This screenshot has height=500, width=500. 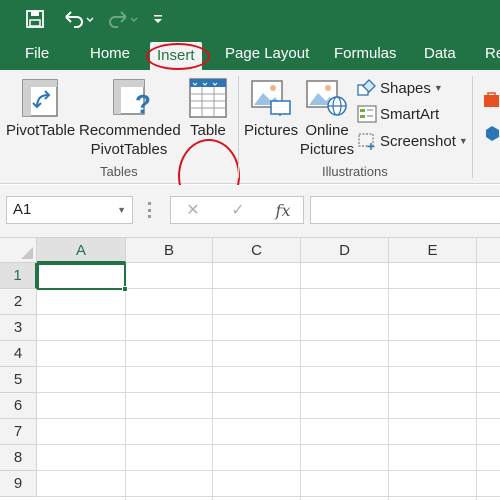 I want to click on column-header-c: C, so click(x=257, y=250).